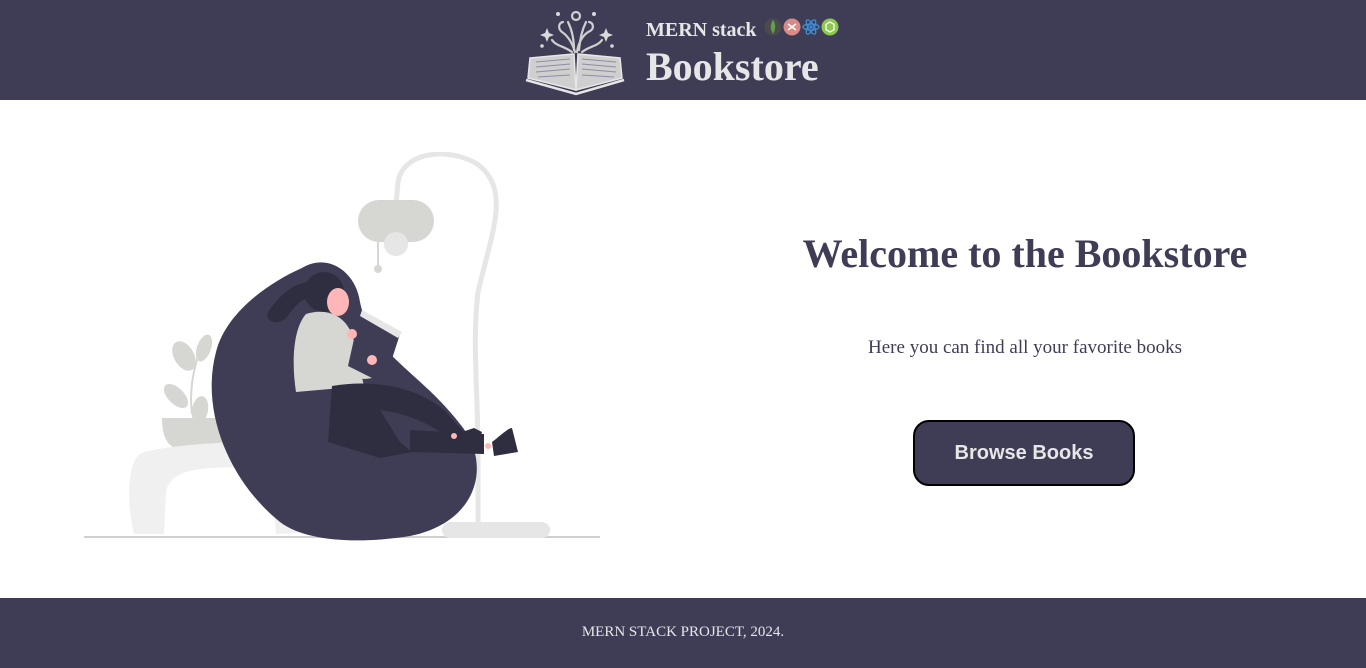 This screenshot has width=1366, height=668. I want to click on browse-books-button: Browse Books, so click(1024, 453).